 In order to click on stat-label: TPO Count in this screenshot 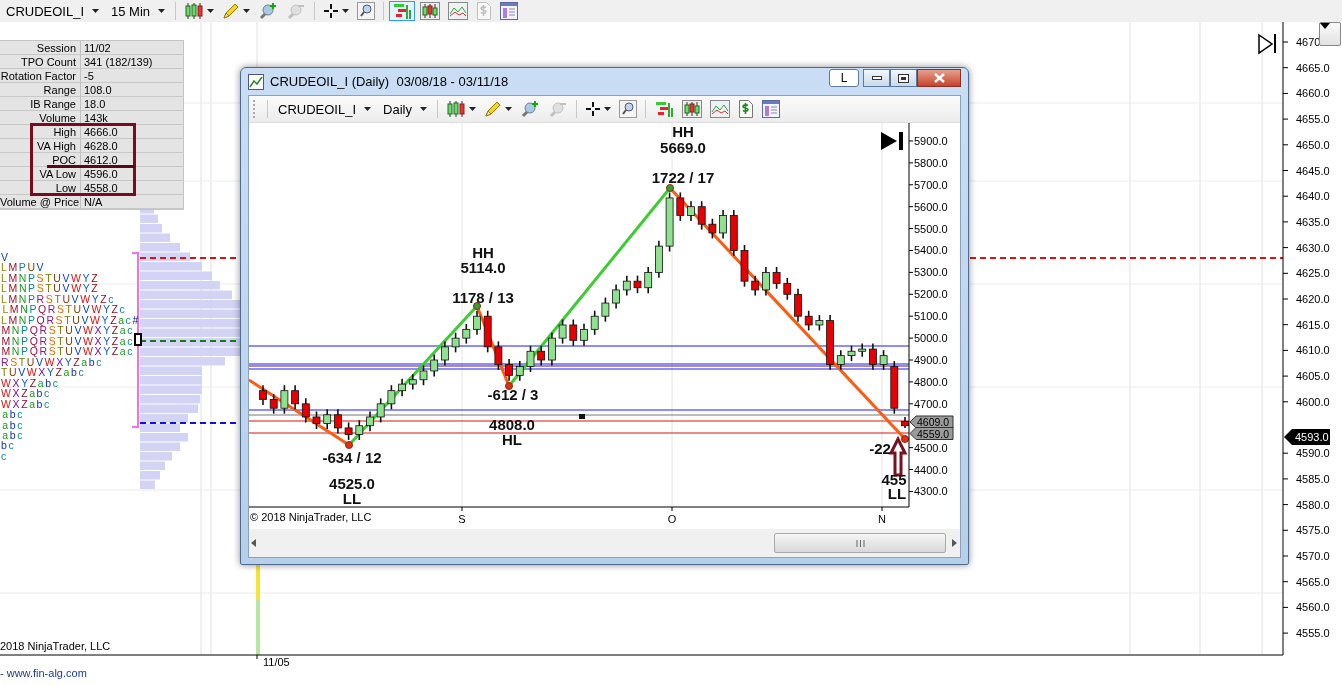, I will do `click(40, 62)`.